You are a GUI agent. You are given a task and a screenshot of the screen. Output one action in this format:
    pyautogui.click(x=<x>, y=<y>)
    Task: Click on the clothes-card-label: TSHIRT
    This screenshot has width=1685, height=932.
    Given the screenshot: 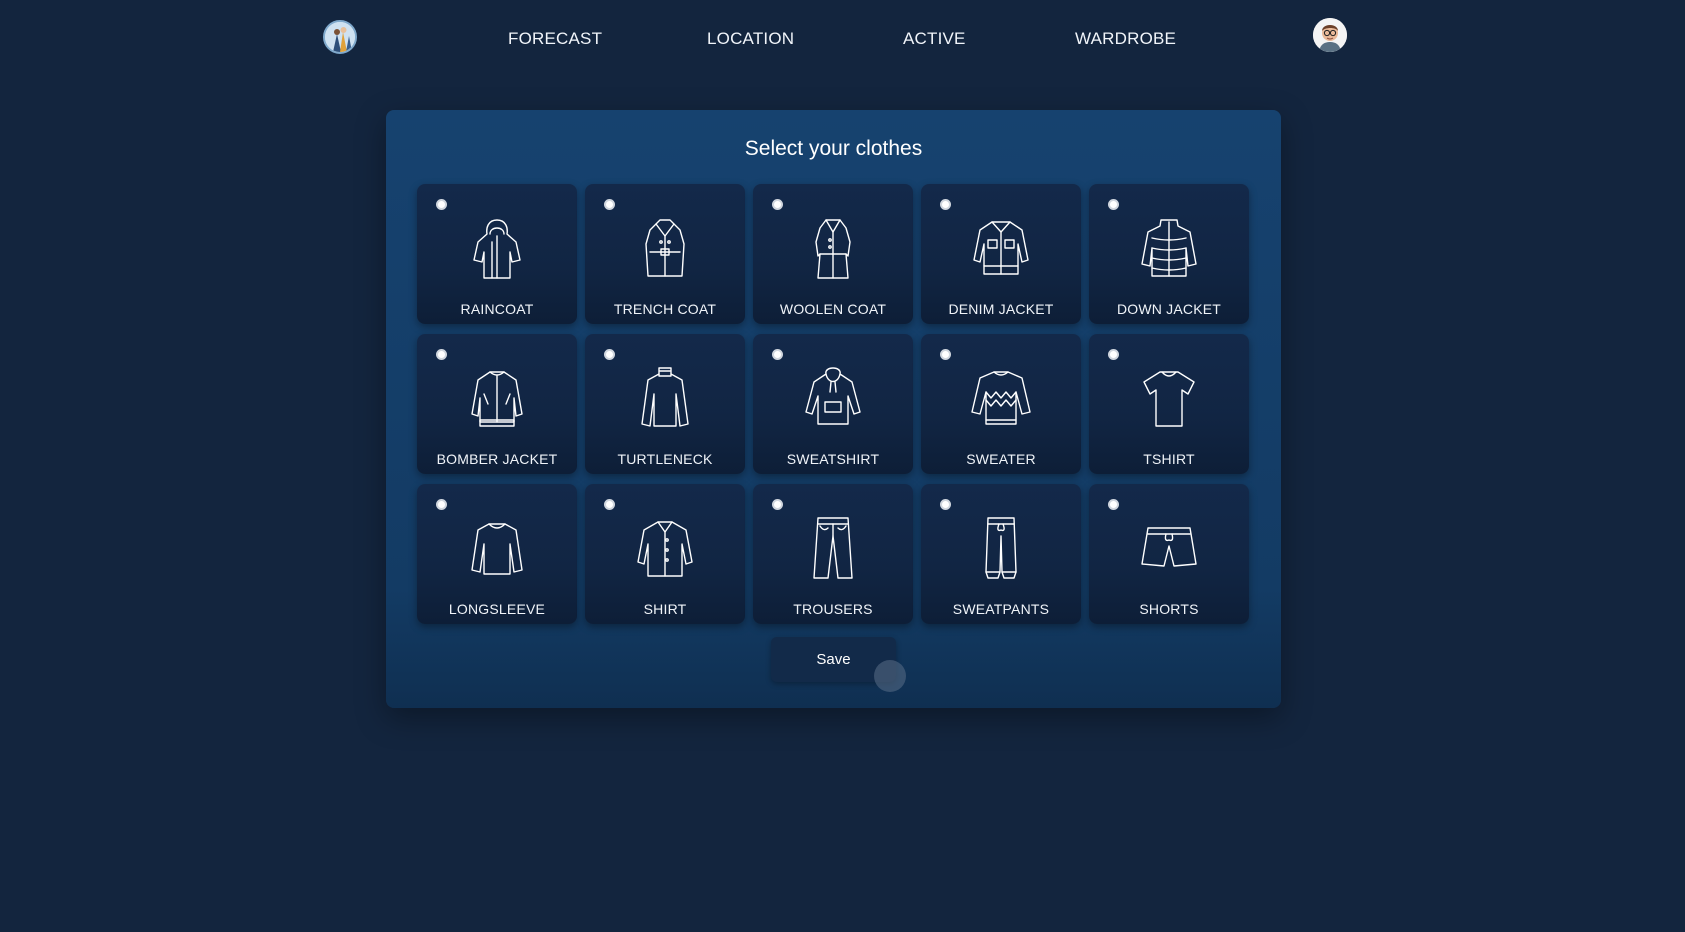 What is the action you would take?
    pyautogui.click(x=1169, y=459)
    